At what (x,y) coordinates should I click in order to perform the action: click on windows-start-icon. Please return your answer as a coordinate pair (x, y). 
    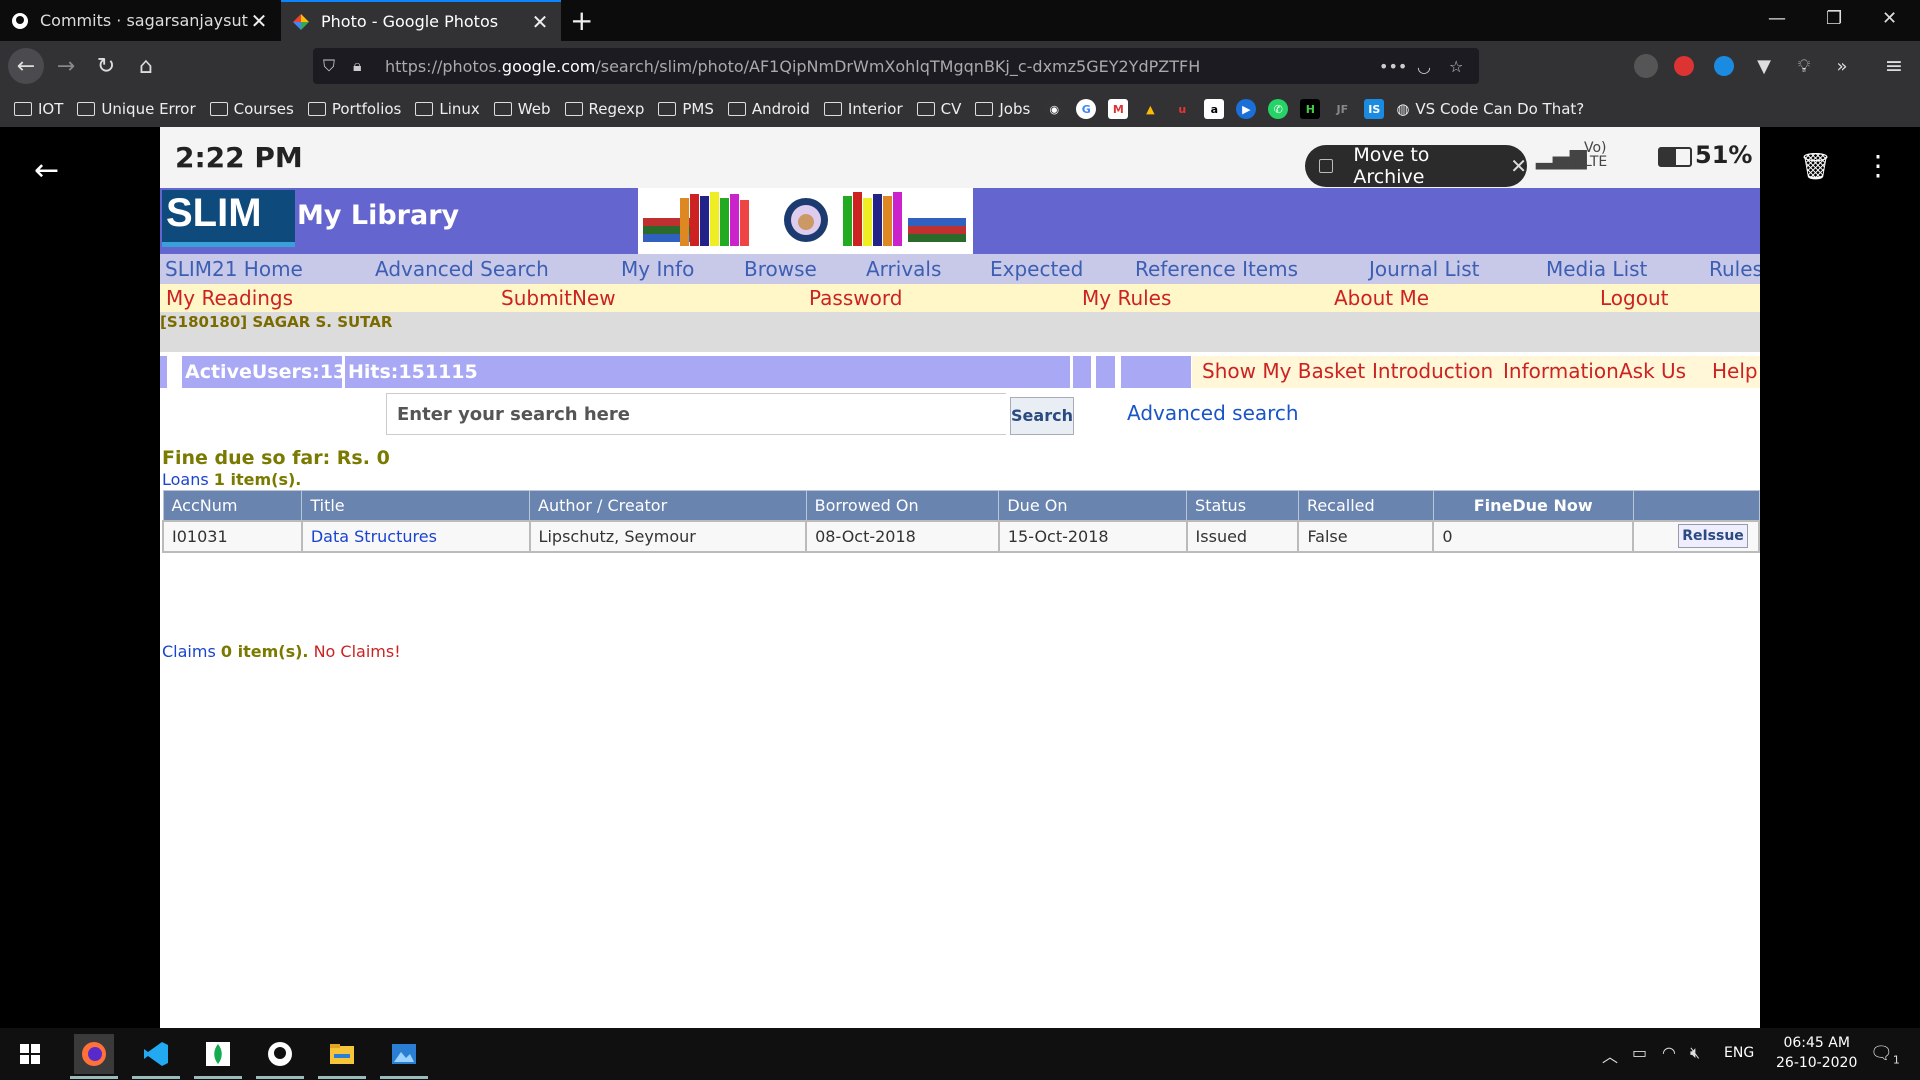
    Looking at the image, I should click on (30, 1054).